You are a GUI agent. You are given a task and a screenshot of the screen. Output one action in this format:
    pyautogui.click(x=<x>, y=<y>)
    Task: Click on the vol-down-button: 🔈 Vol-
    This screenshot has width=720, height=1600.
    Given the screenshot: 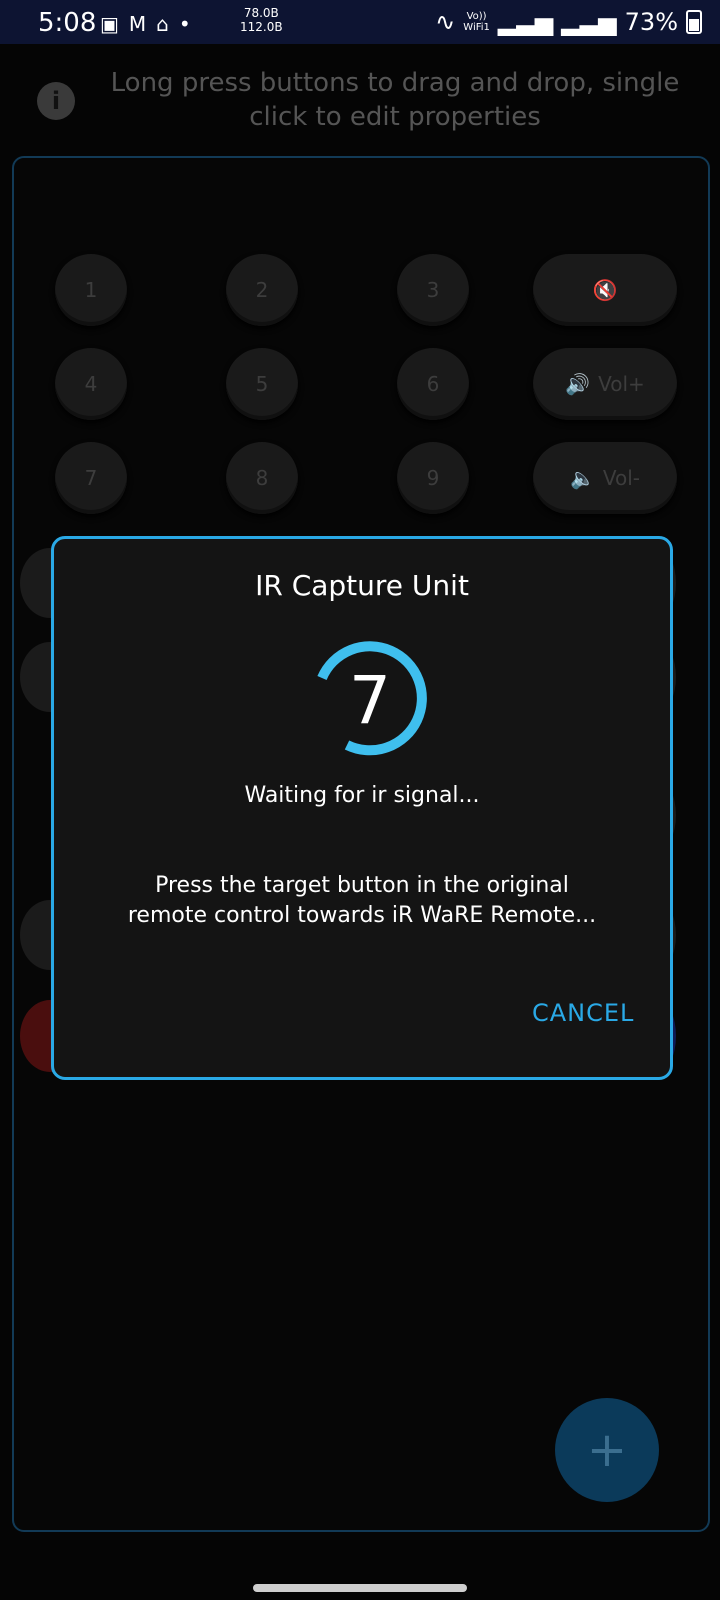 What is the action you would take?
    pyautogui.click(x=605, y=478)
    